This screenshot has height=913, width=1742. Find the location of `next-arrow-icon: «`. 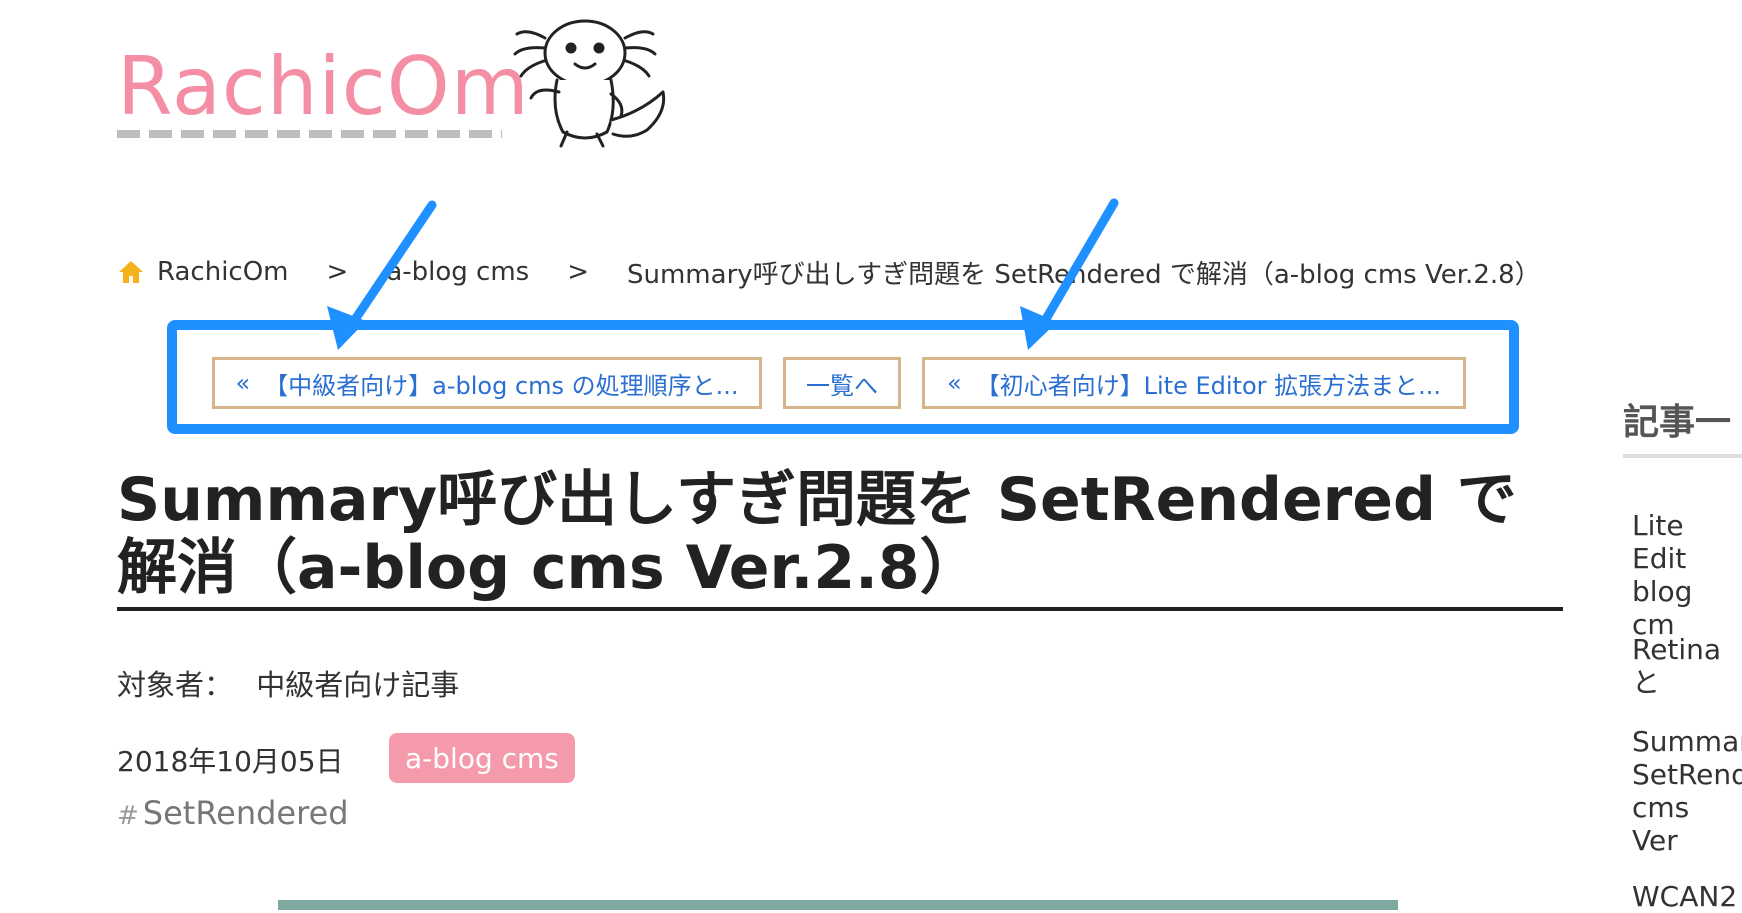

next-arrow-icon: « is located at coordinates (954, 383).